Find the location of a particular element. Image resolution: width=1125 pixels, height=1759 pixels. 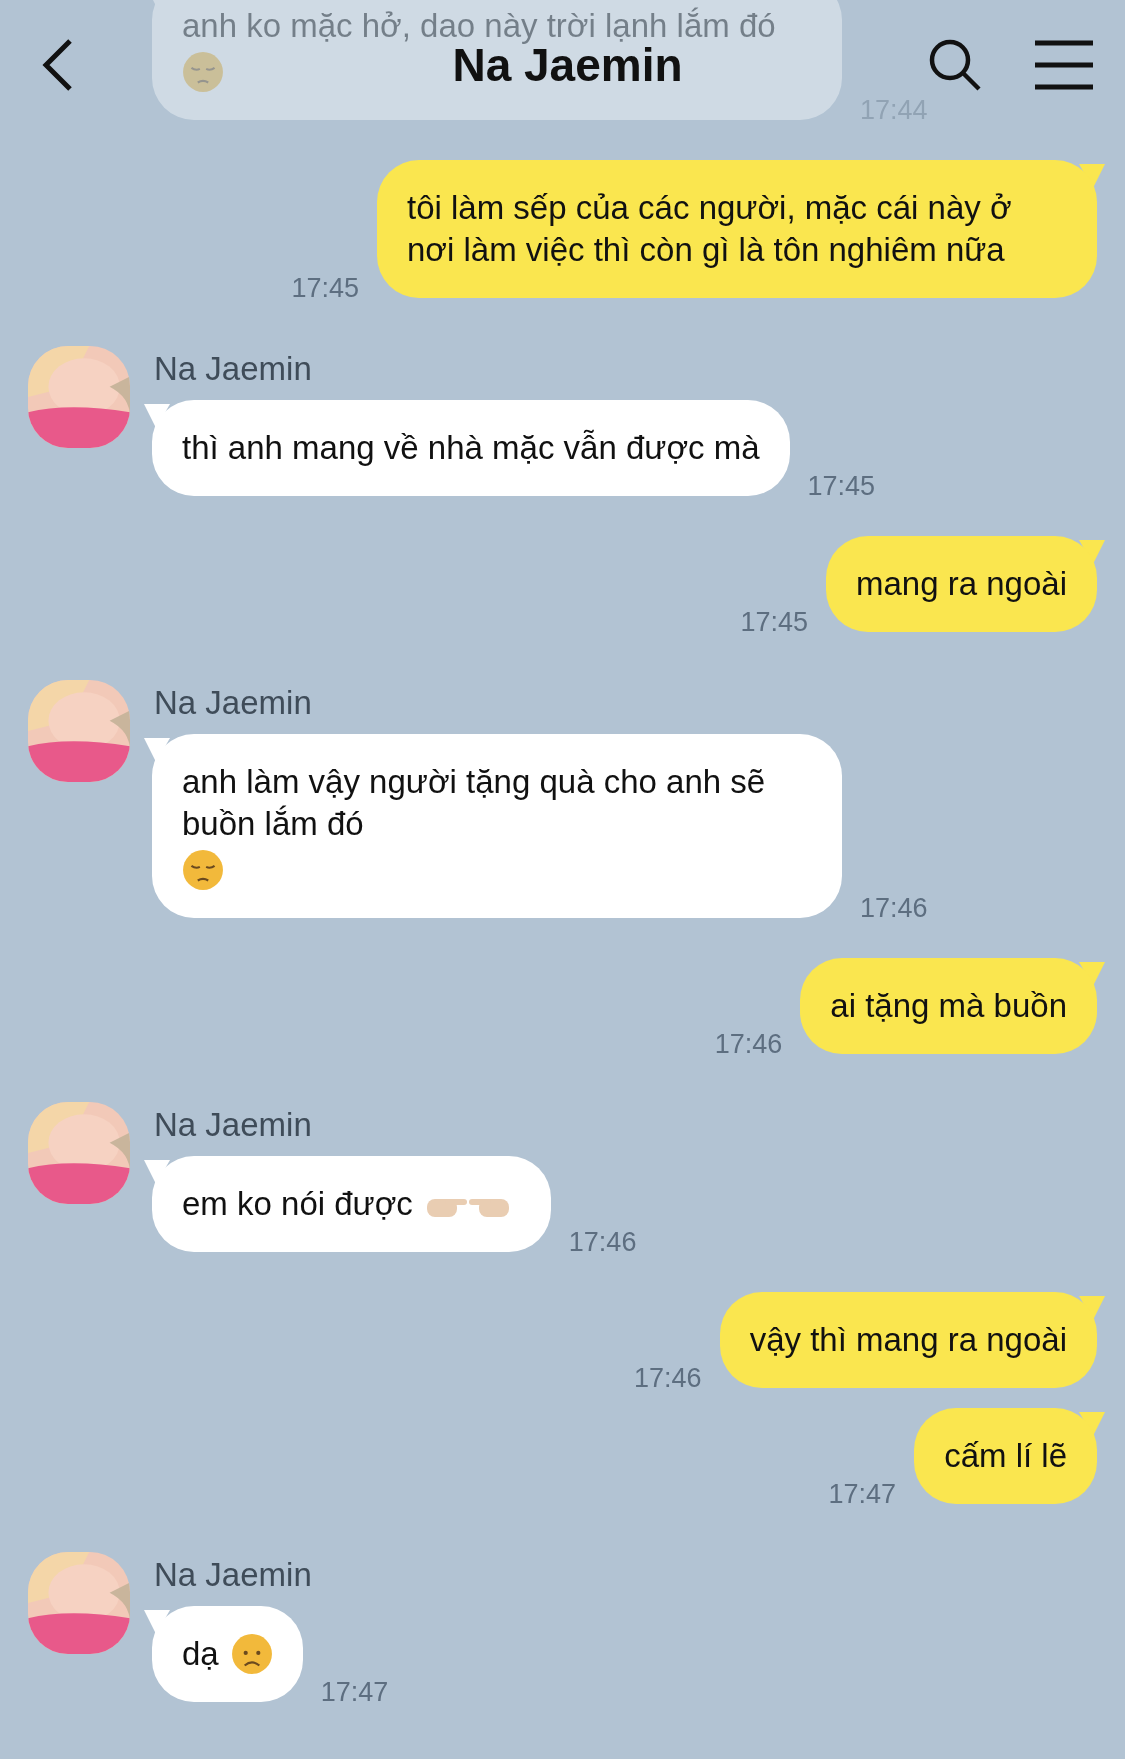

sad-face-icon is located at coordinates (251, 1654).